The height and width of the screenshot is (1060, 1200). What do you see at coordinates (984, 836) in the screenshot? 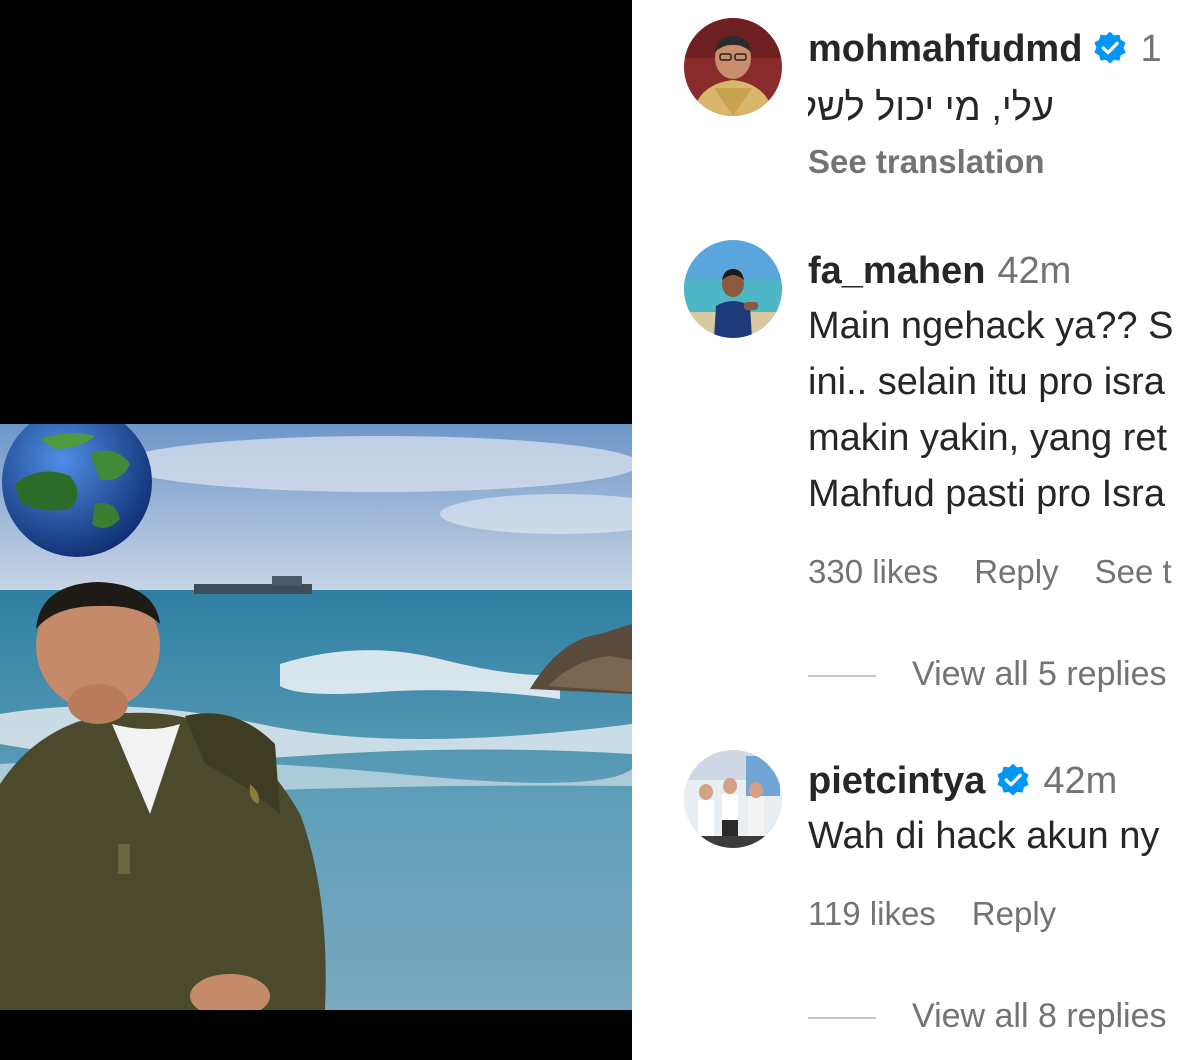
I see `comment-text: Wah di hack akun ny` at bounding box center [984, 836].